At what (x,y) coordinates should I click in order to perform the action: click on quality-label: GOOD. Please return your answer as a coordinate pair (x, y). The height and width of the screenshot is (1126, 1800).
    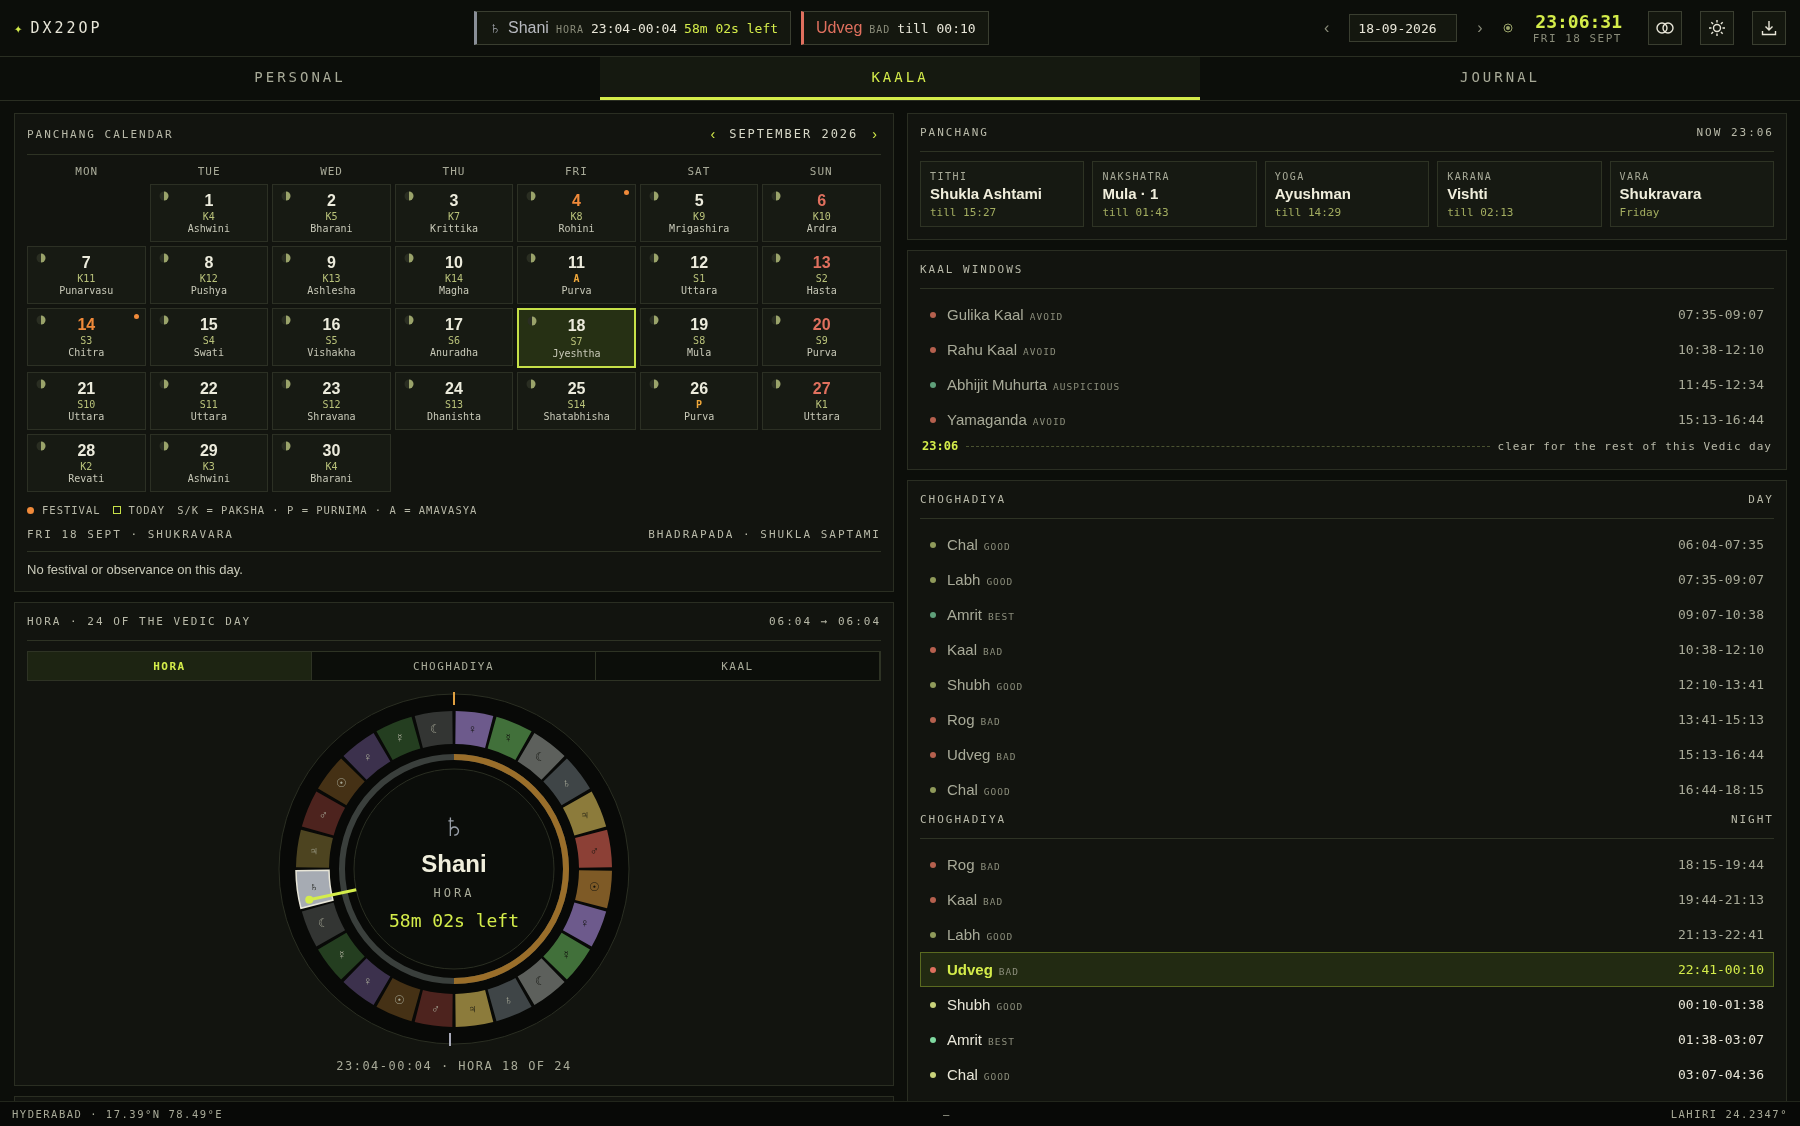
    Looking at the image, I should click on (997, 791).